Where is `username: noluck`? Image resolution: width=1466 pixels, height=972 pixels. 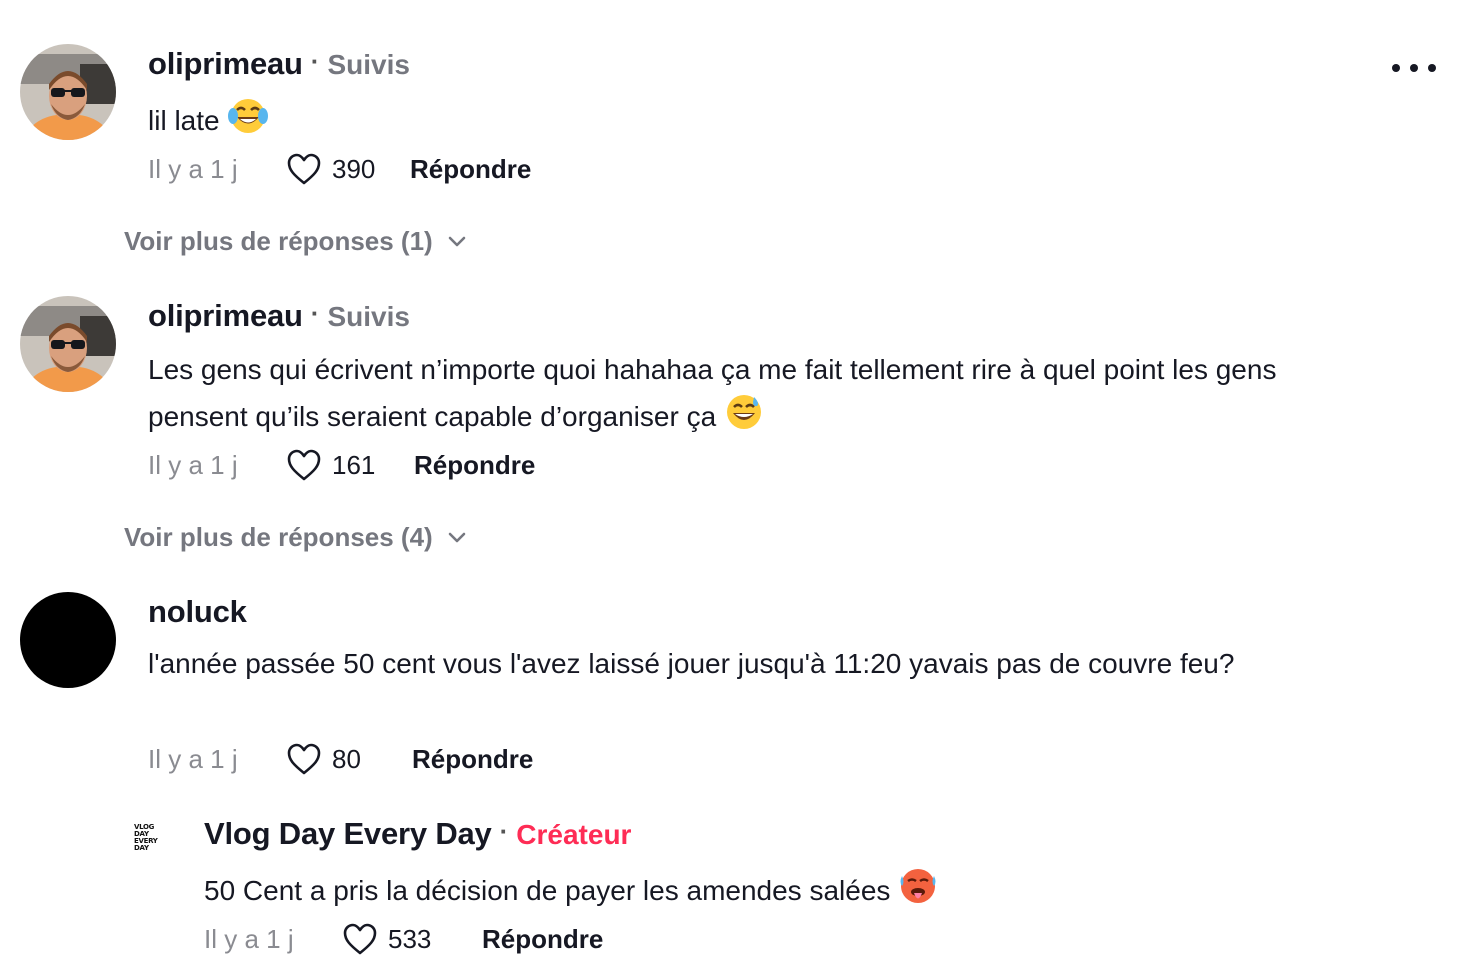
username: noluck is located at coordinates (197, 612).